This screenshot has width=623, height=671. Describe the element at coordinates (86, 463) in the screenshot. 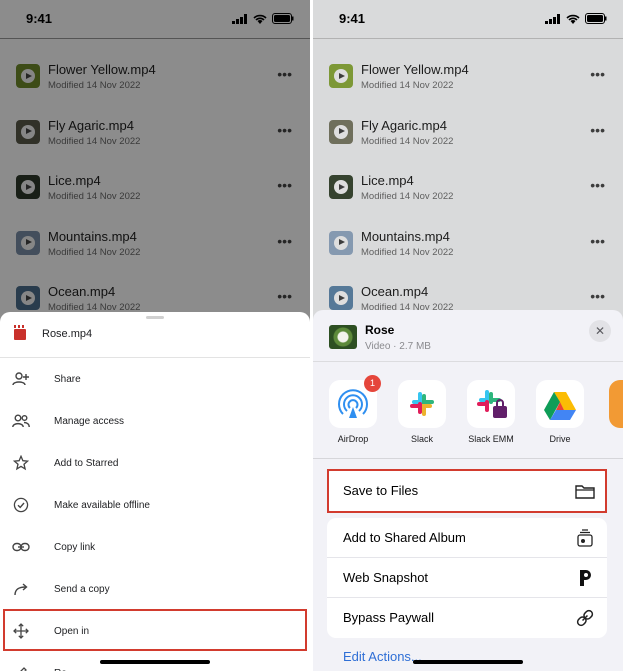

I see `menu-item-label: Add to Starred` at that location.